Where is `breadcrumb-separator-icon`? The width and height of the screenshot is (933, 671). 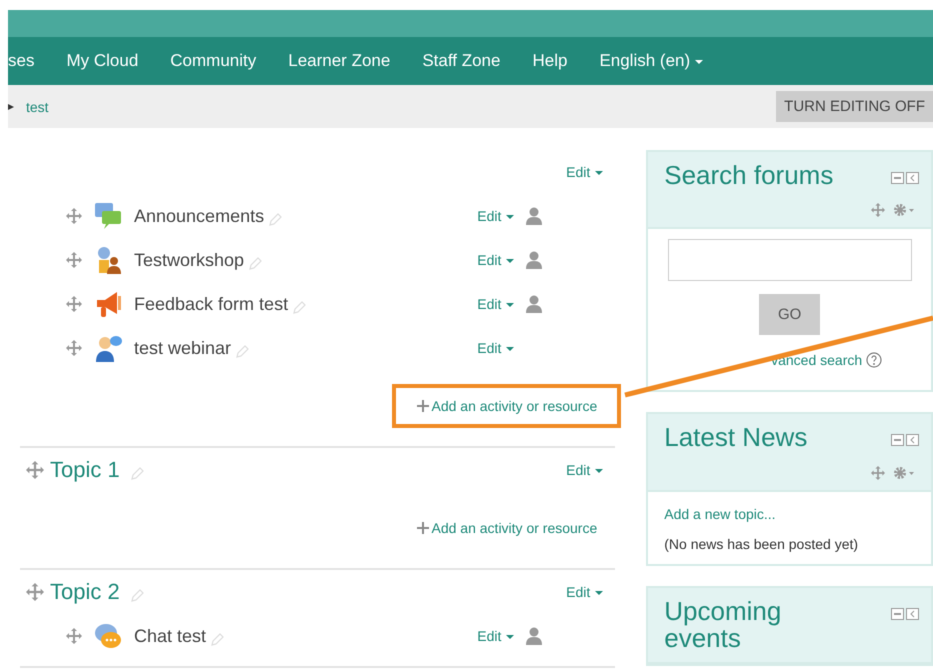
breadcrumb-separator-icon is located at coordinates (11, 107).